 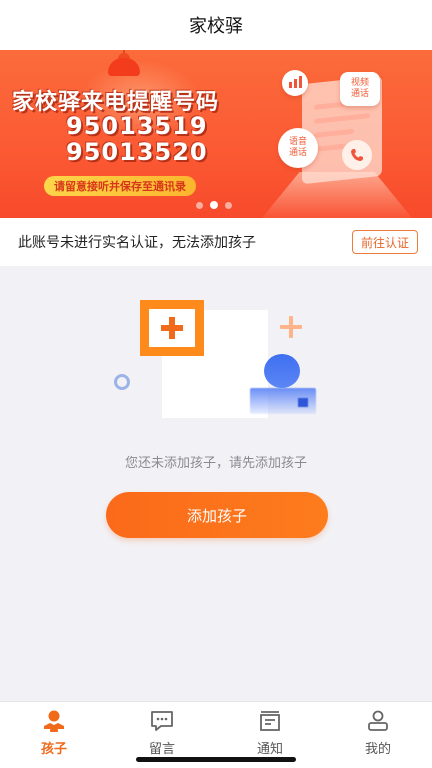 I want to click on go-verify-button: 前往认证, so click(x=384, y=242).